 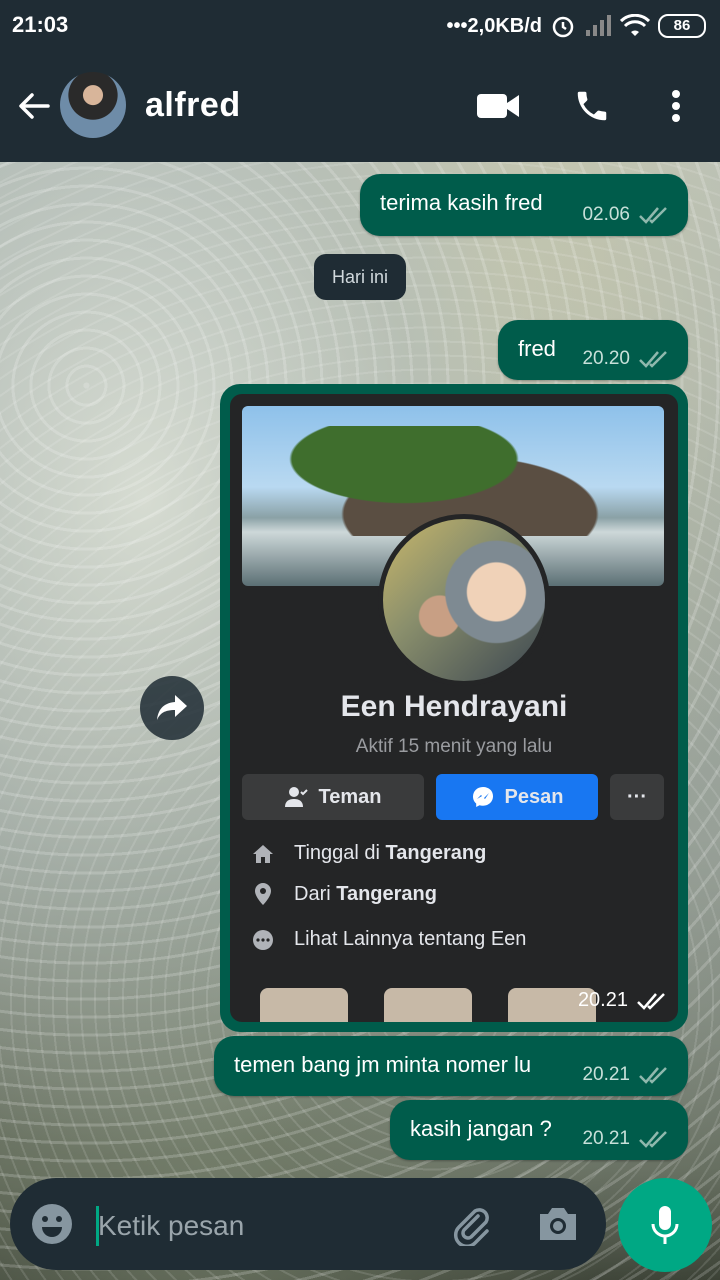 What do you see at coordinates (598, 25) in the screenshot?
I see `signal-icon` at bounding box center [598, 25].